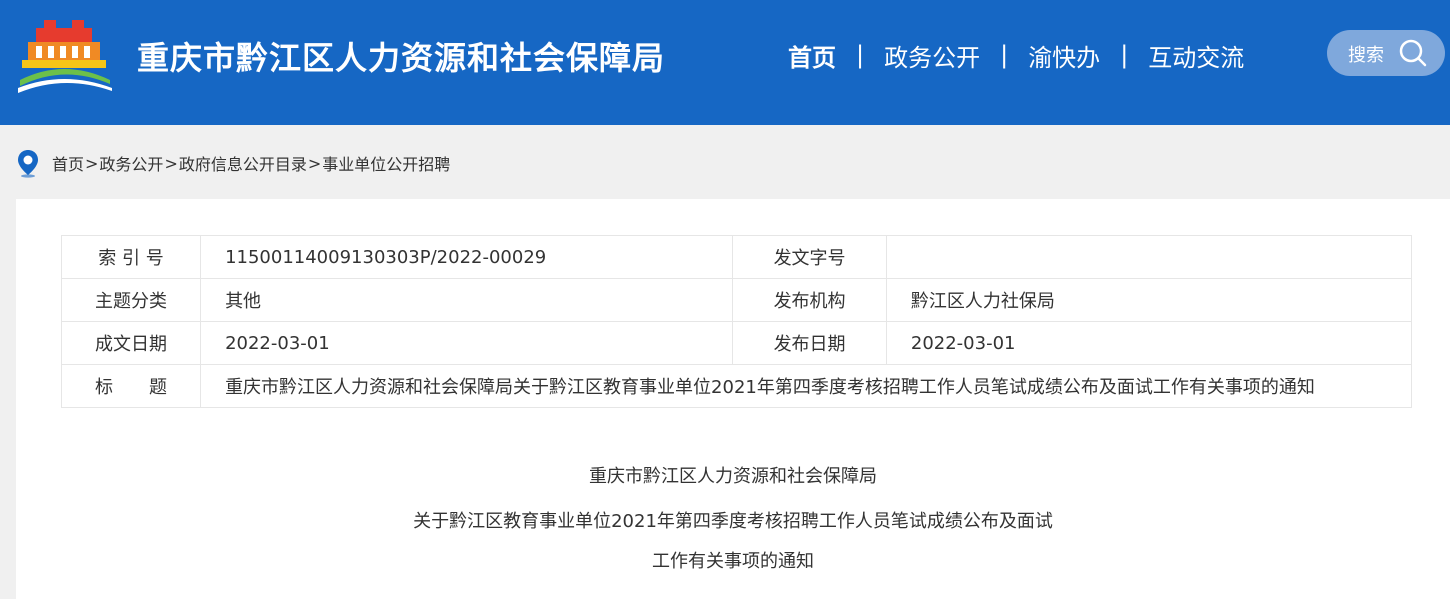 This screenshot has width=1450, height=599. Describe the element at coordinates (131, 343) in the screenshot. I see `written-date-label: 成文日期` at that location.